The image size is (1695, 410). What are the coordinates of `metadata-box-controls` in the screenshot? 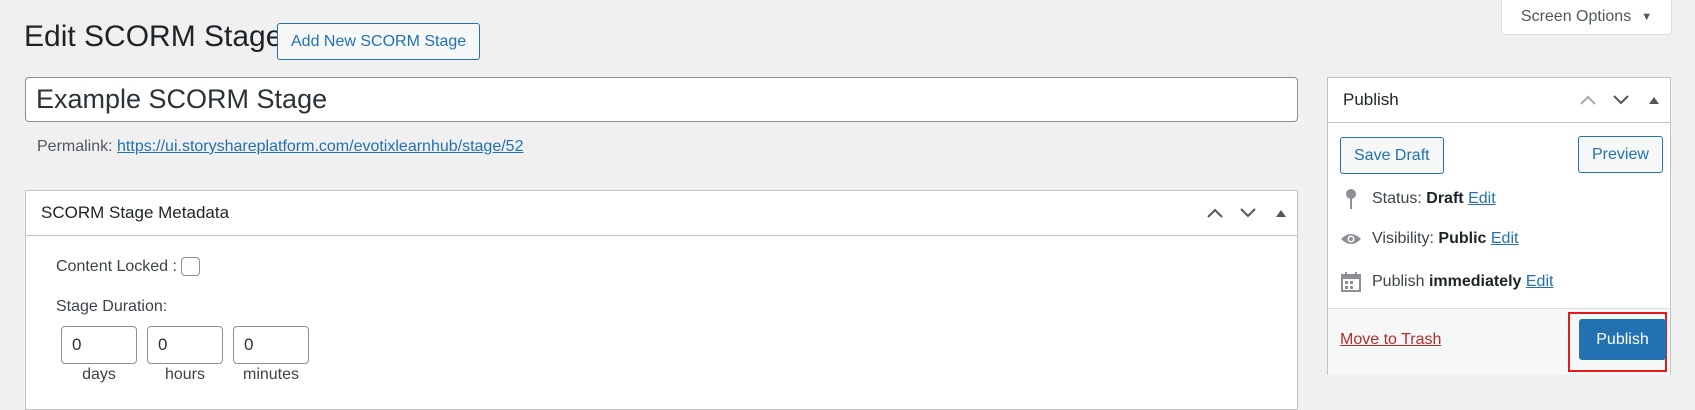 It's located at (1247, 213).